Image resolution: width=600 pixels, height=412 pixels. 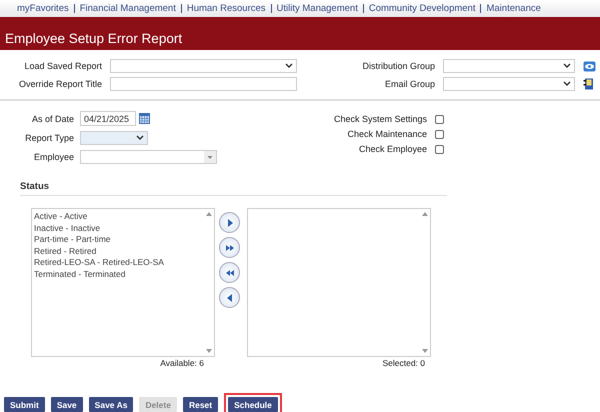 I want to click on nav-link: Human Resources, so click(x=226, y=8).